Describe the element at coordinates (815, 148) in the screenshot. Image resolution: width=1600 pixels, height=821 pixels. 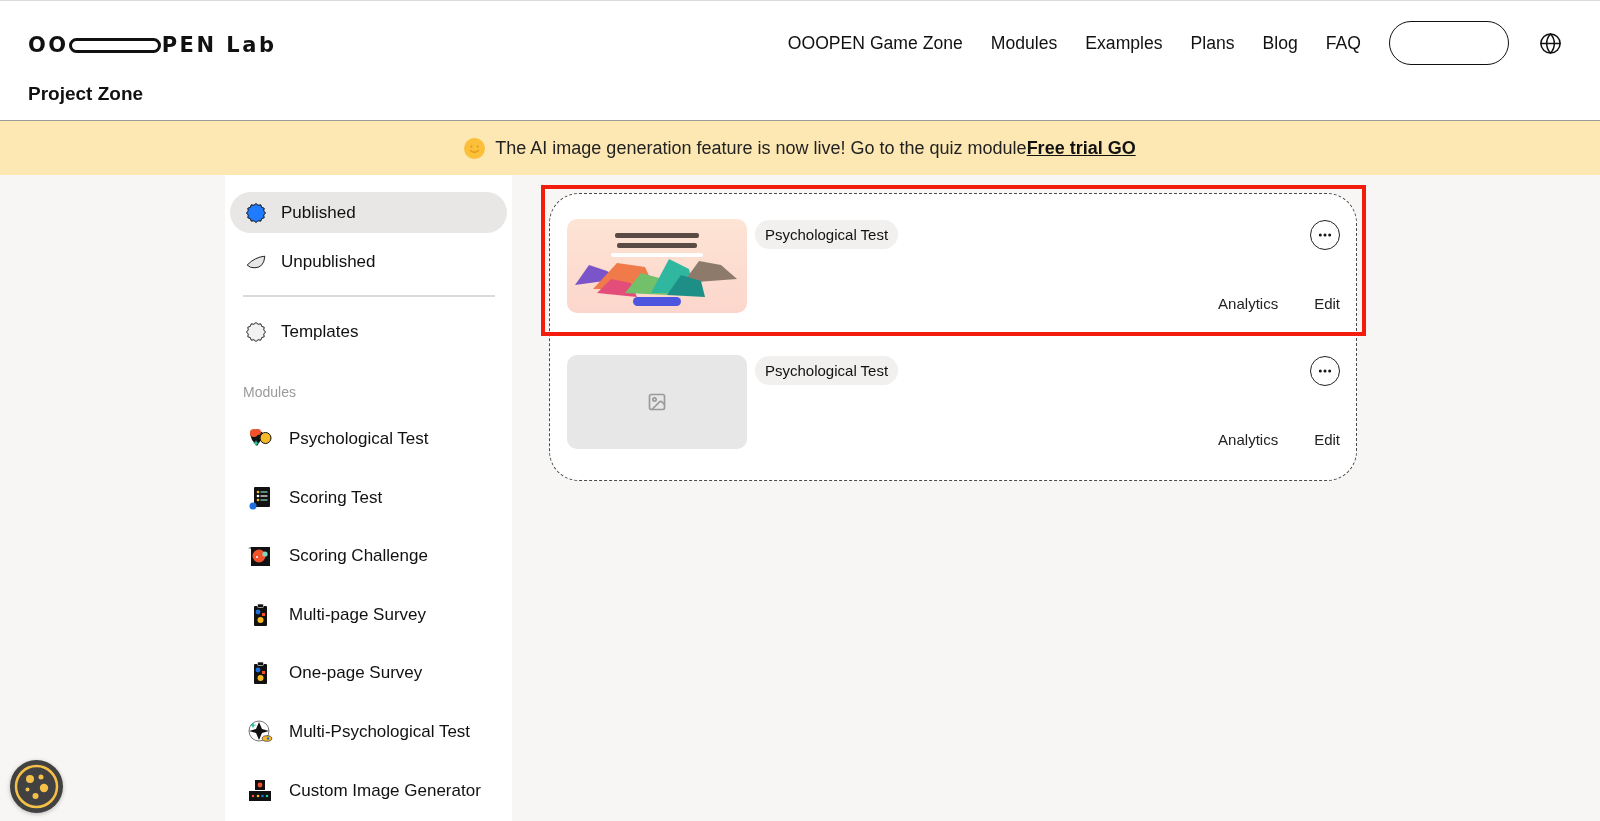
I see `announcement-text: The AI image generation feature is now live! Go to the quiz moduleFree trial GO` at that location.